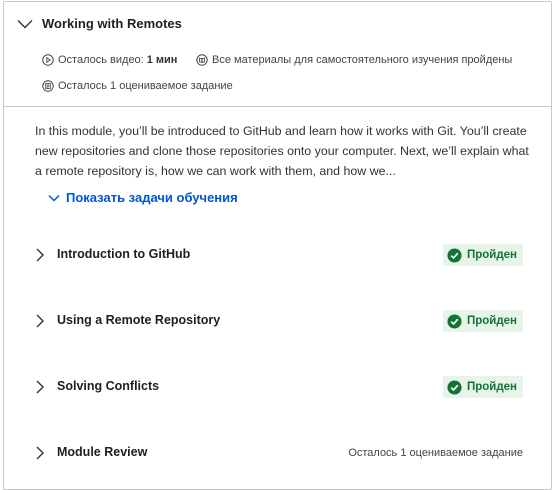  I want to click on videos-remaining-value: 1 мин, so click(162, 60).